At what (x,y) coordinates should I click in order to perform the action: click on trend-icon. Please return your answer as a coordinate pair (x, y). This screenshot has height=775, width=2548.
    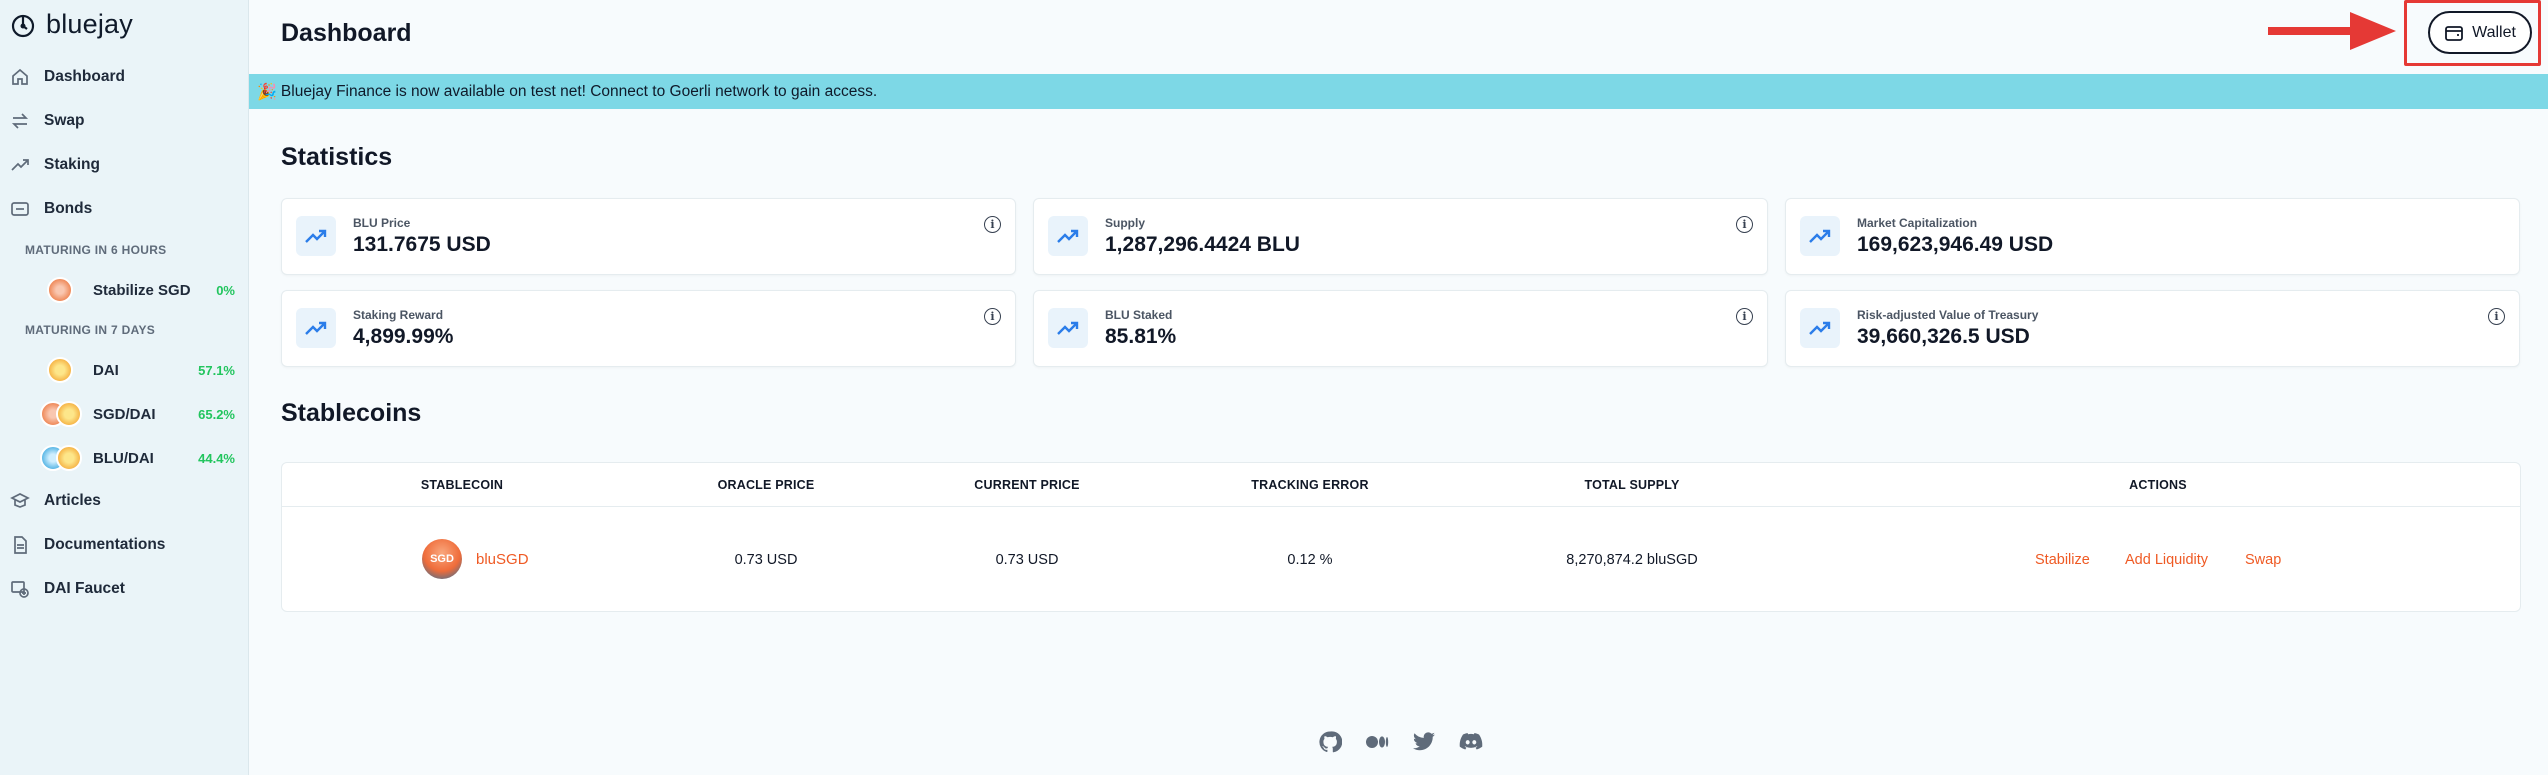
    Looking at the image, I should click on (20, 165).